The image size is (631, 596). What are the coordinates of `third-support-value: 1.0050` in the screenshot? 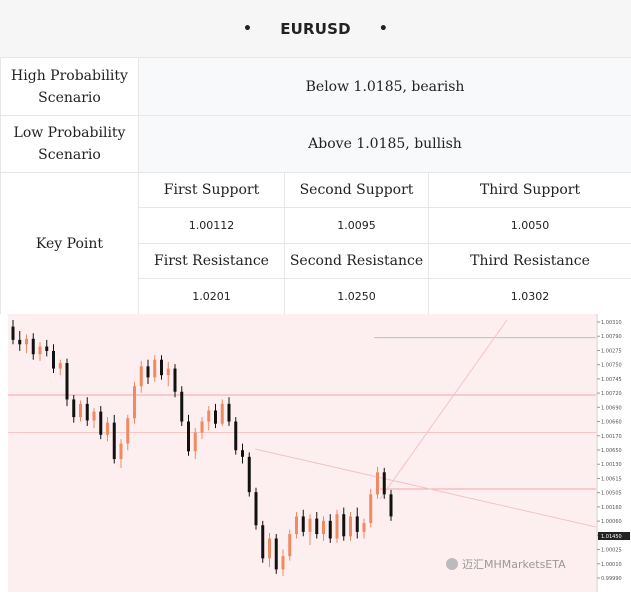 It's located at (530, 226).